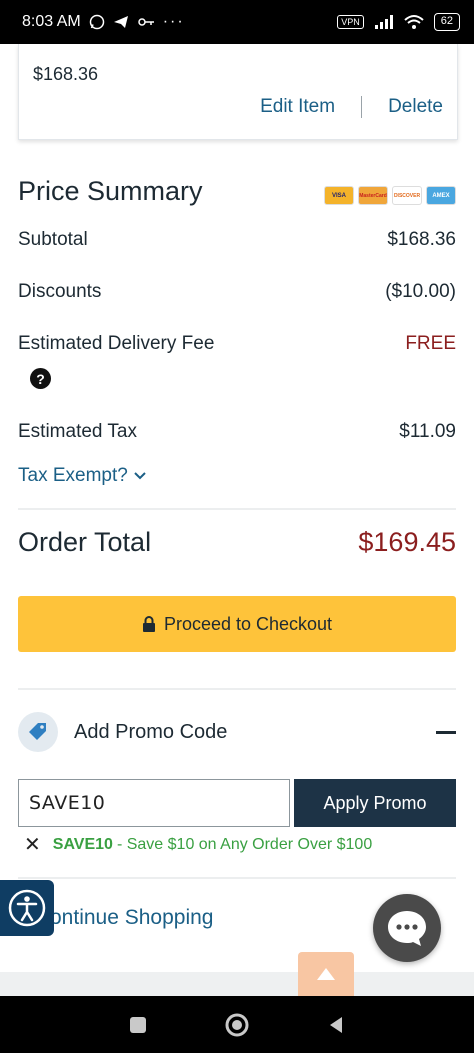 The image size is (474, 1053). I want to click on more-dots-icon: ···, so click(173, 21).